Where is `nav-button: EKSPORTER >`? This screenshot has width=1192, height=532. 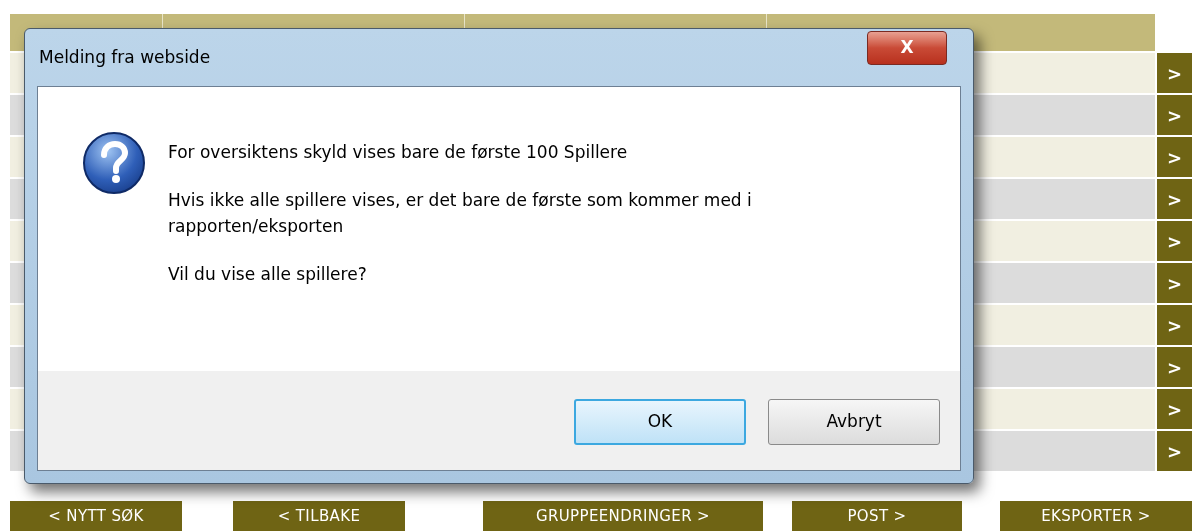 nav-button: EKSPORTER > is located at coordinates (1096, 516).